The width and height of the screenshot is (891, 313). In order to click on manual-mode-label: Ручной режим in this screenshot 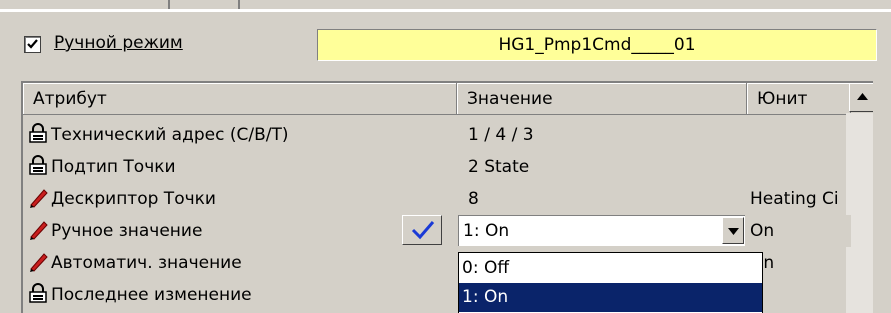, I will do `click(118, 43)`.